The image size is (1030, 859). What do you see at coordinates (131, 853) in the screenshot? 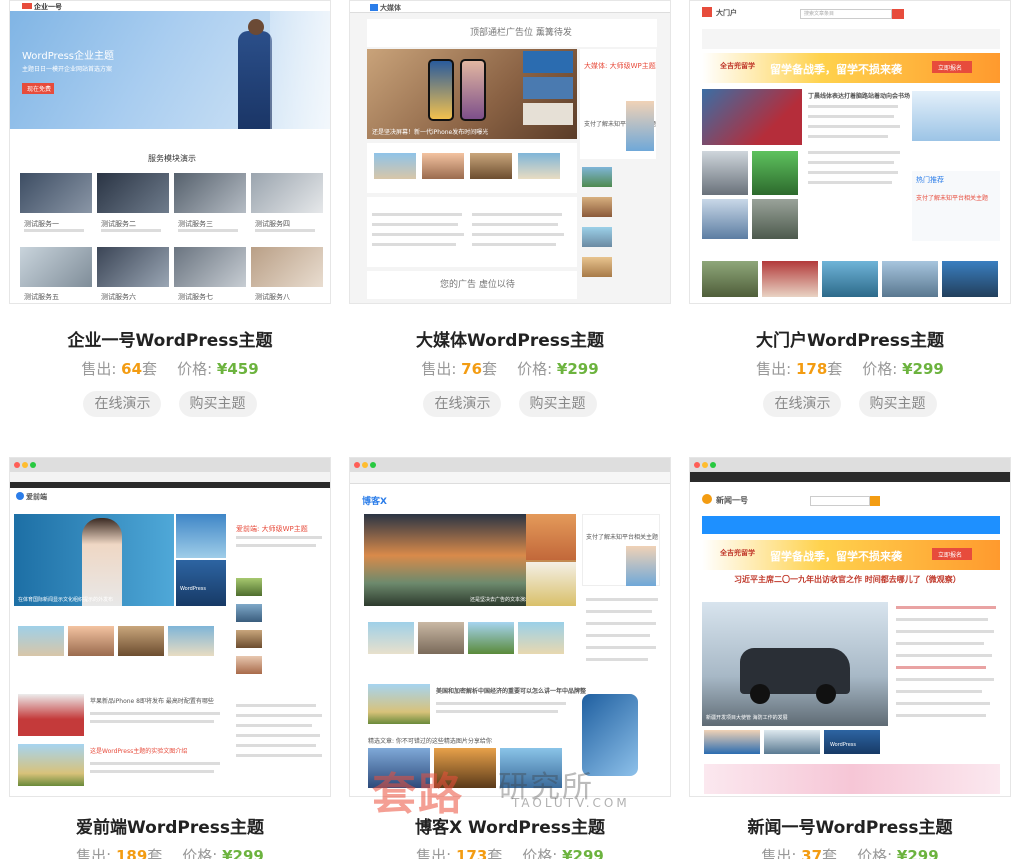
I see `sold-count: 189` at bounding box center [131, 853].